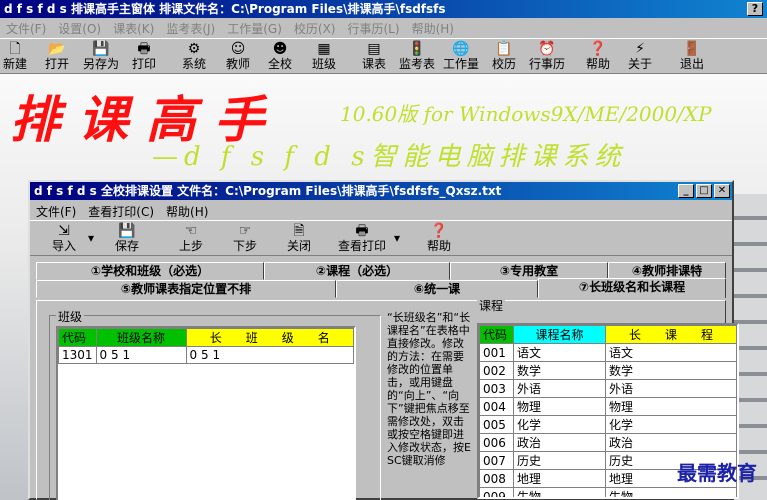 Image resolution: width=767 pixels, height=500 pixels. What do you see at coordinates (186, 289) in the screenshot?
I see `tab-teacher-positions: ⑤教师课表指定位置不排` at bounding box center [186, 289].